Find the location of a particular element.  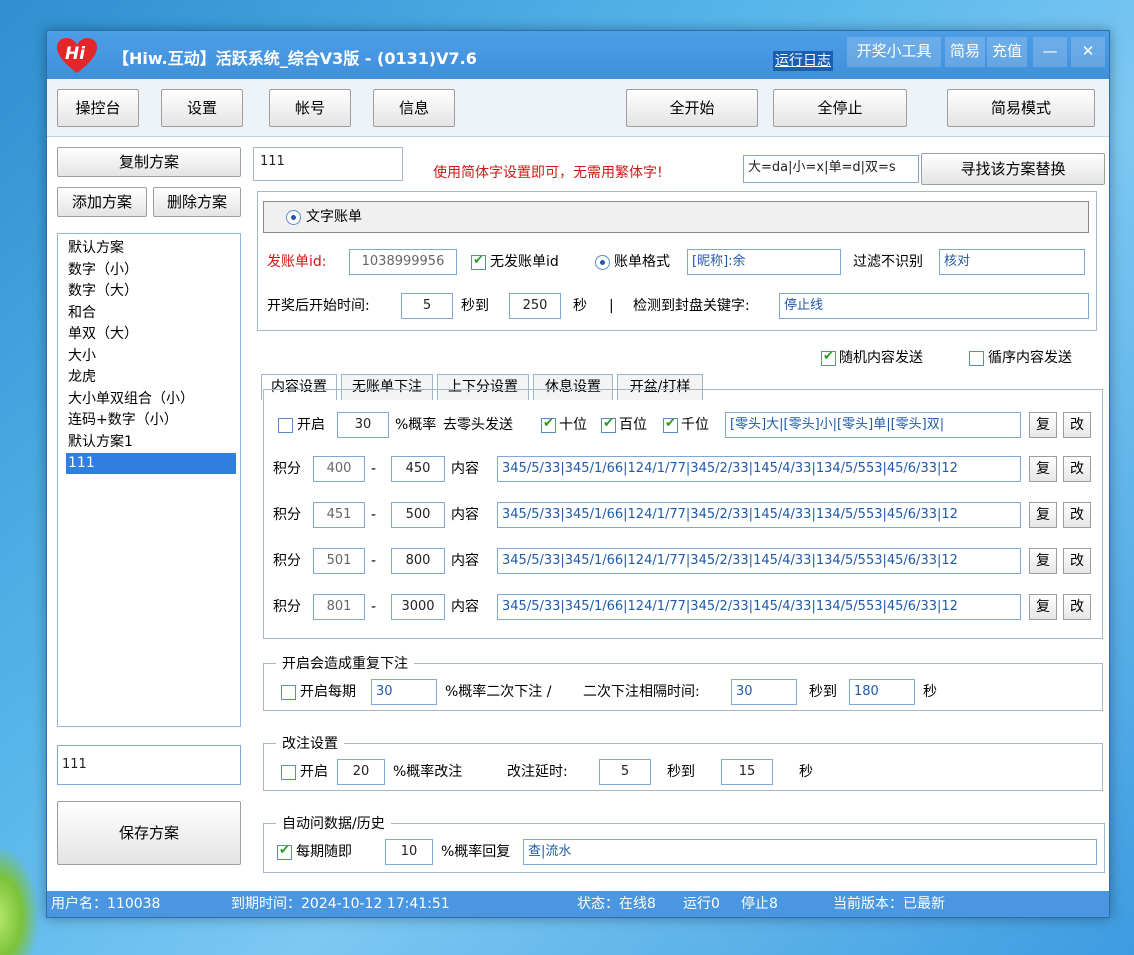

first-content-input: [零头]大|[零头]小|[零头]单|[零头]双| is located at coordinates (873, 425).